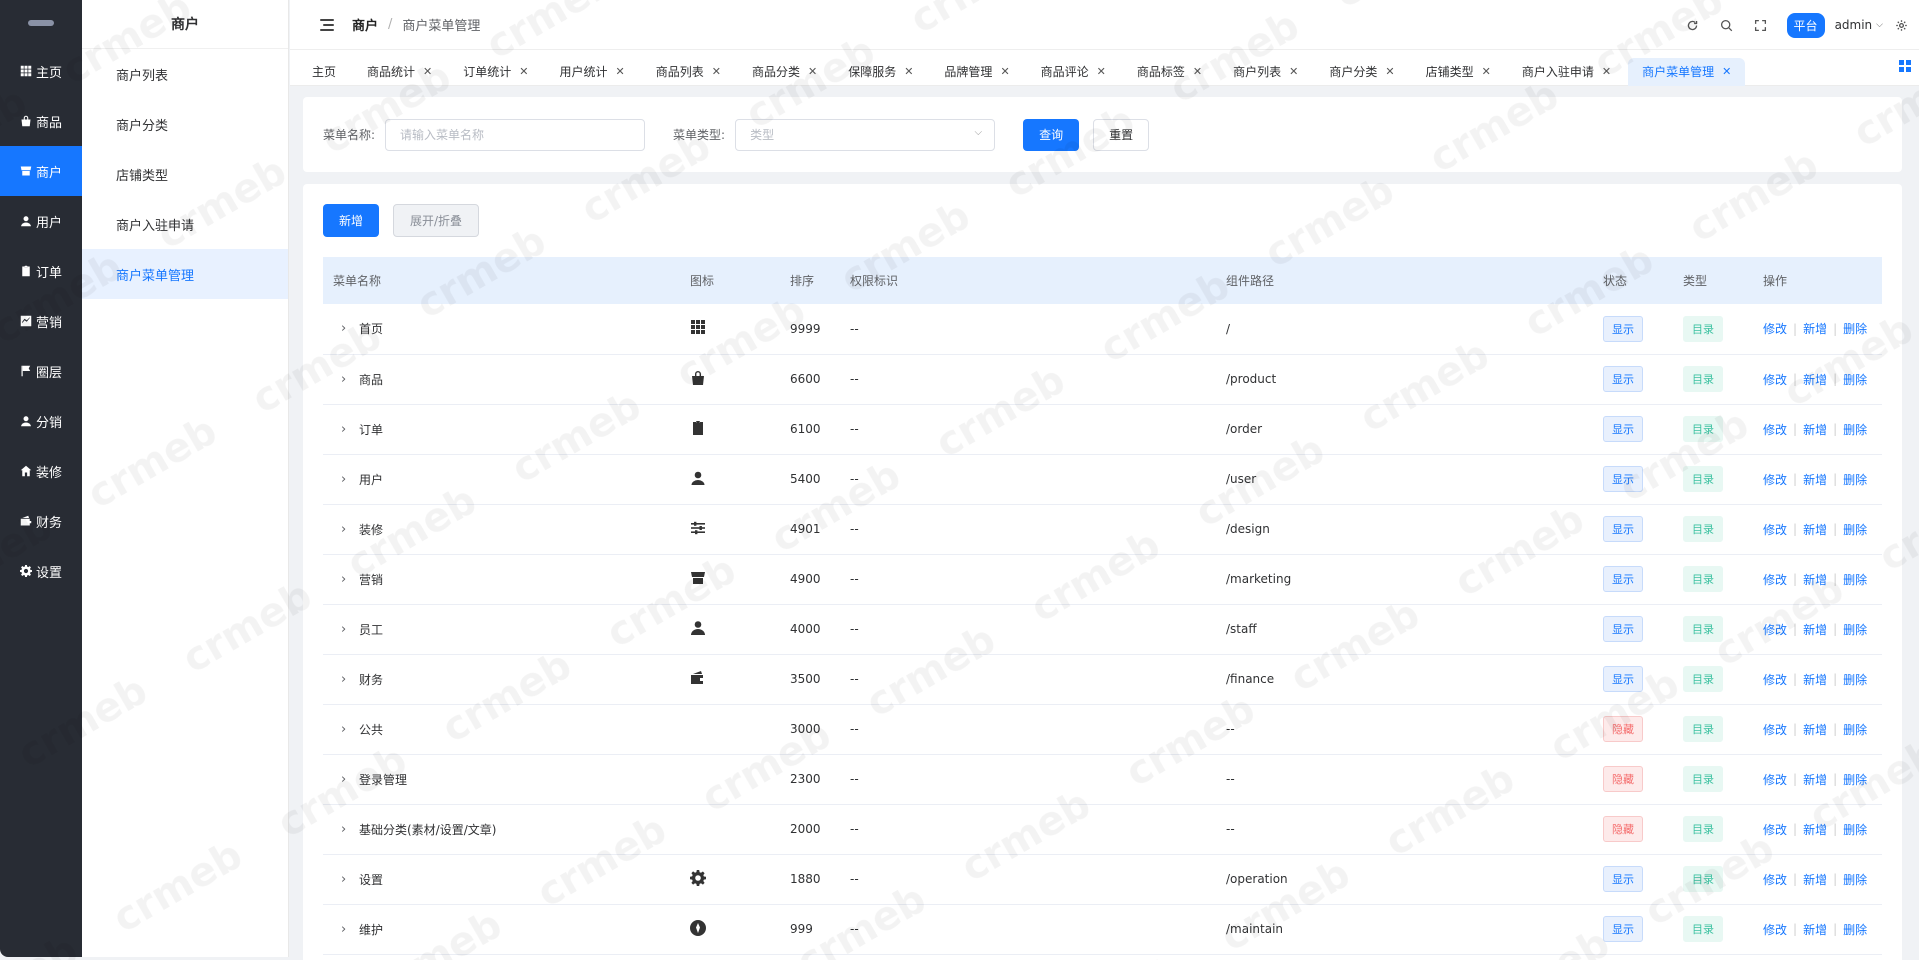 The height and width of the screenshot is (960, 1919). What do you see at coordinates (784, 72) in the screenshot?
I see `tab-5: 商品分类 ✕` at bounding box center [784, 72].